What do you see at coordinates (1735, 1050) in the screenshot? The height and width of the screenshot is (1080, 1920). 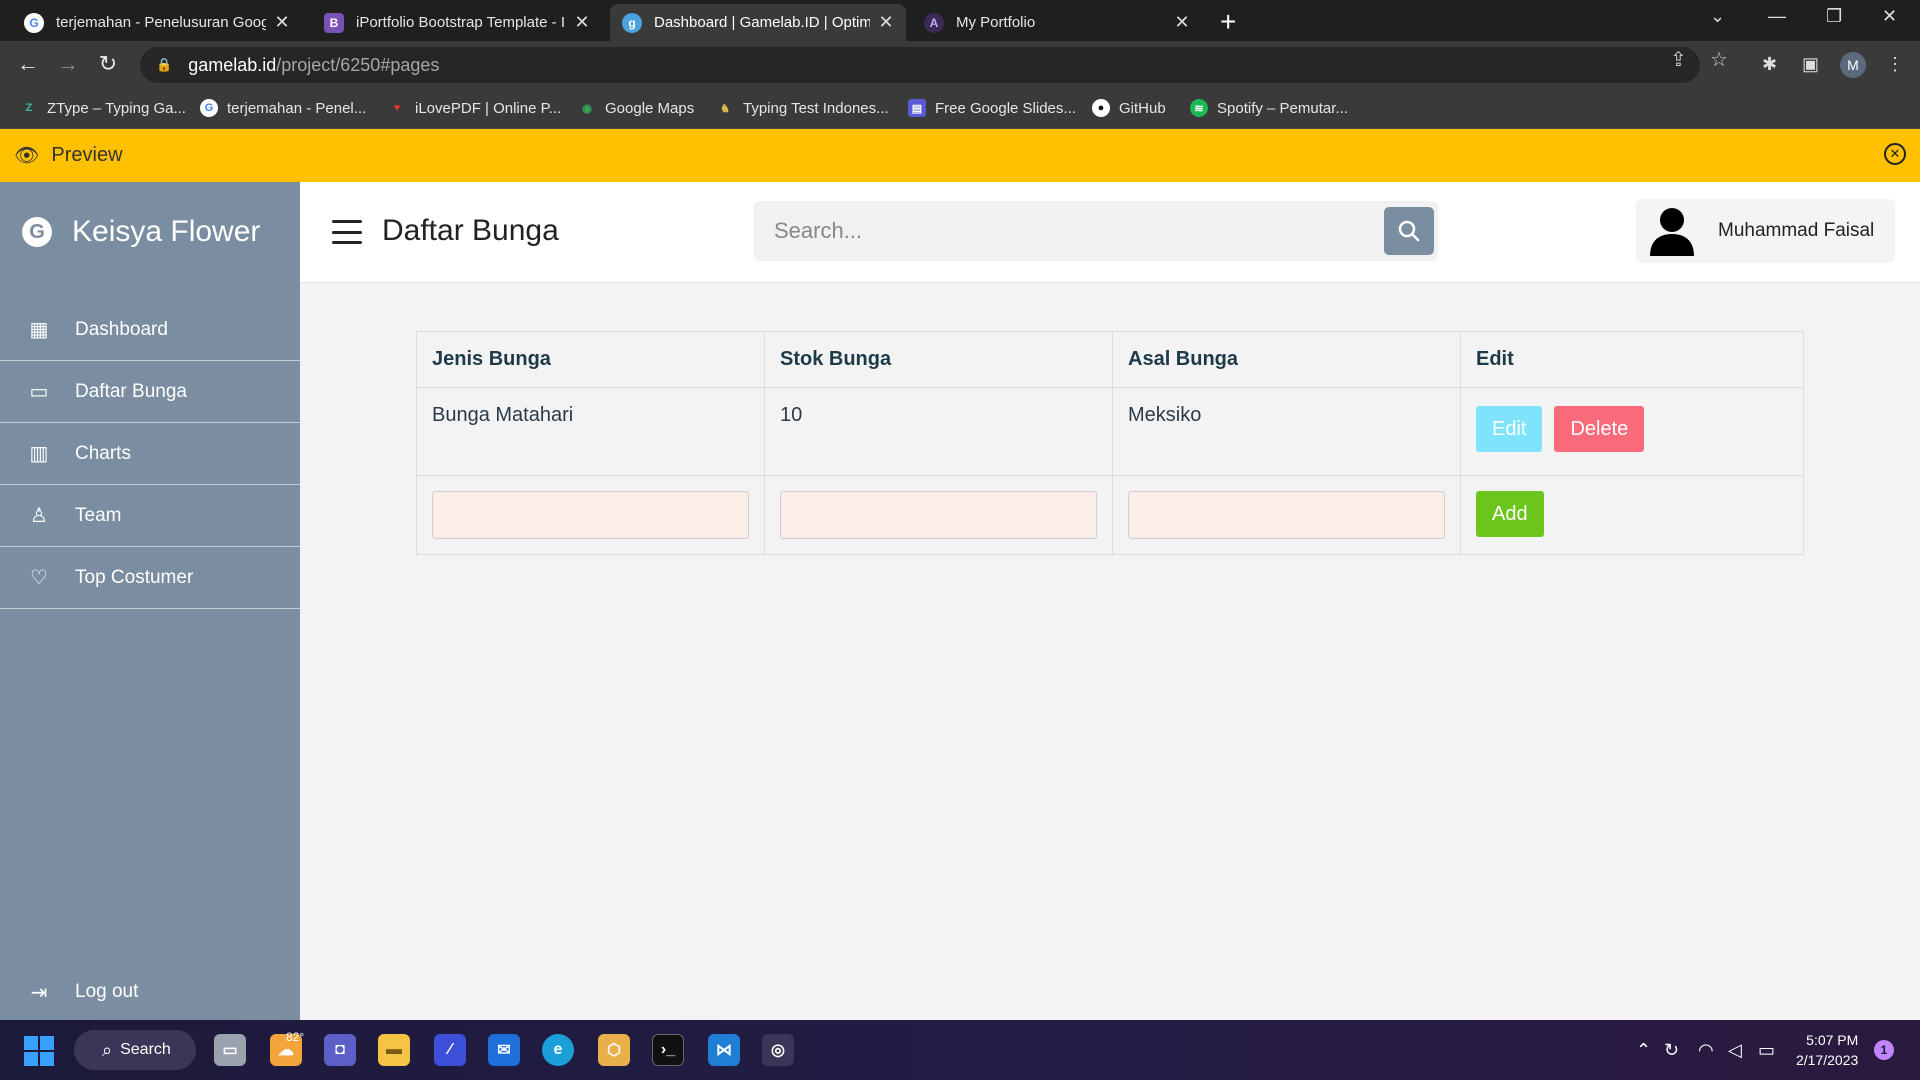 I see `volume-icon: ◁` at bounding box center [1735, 1050].